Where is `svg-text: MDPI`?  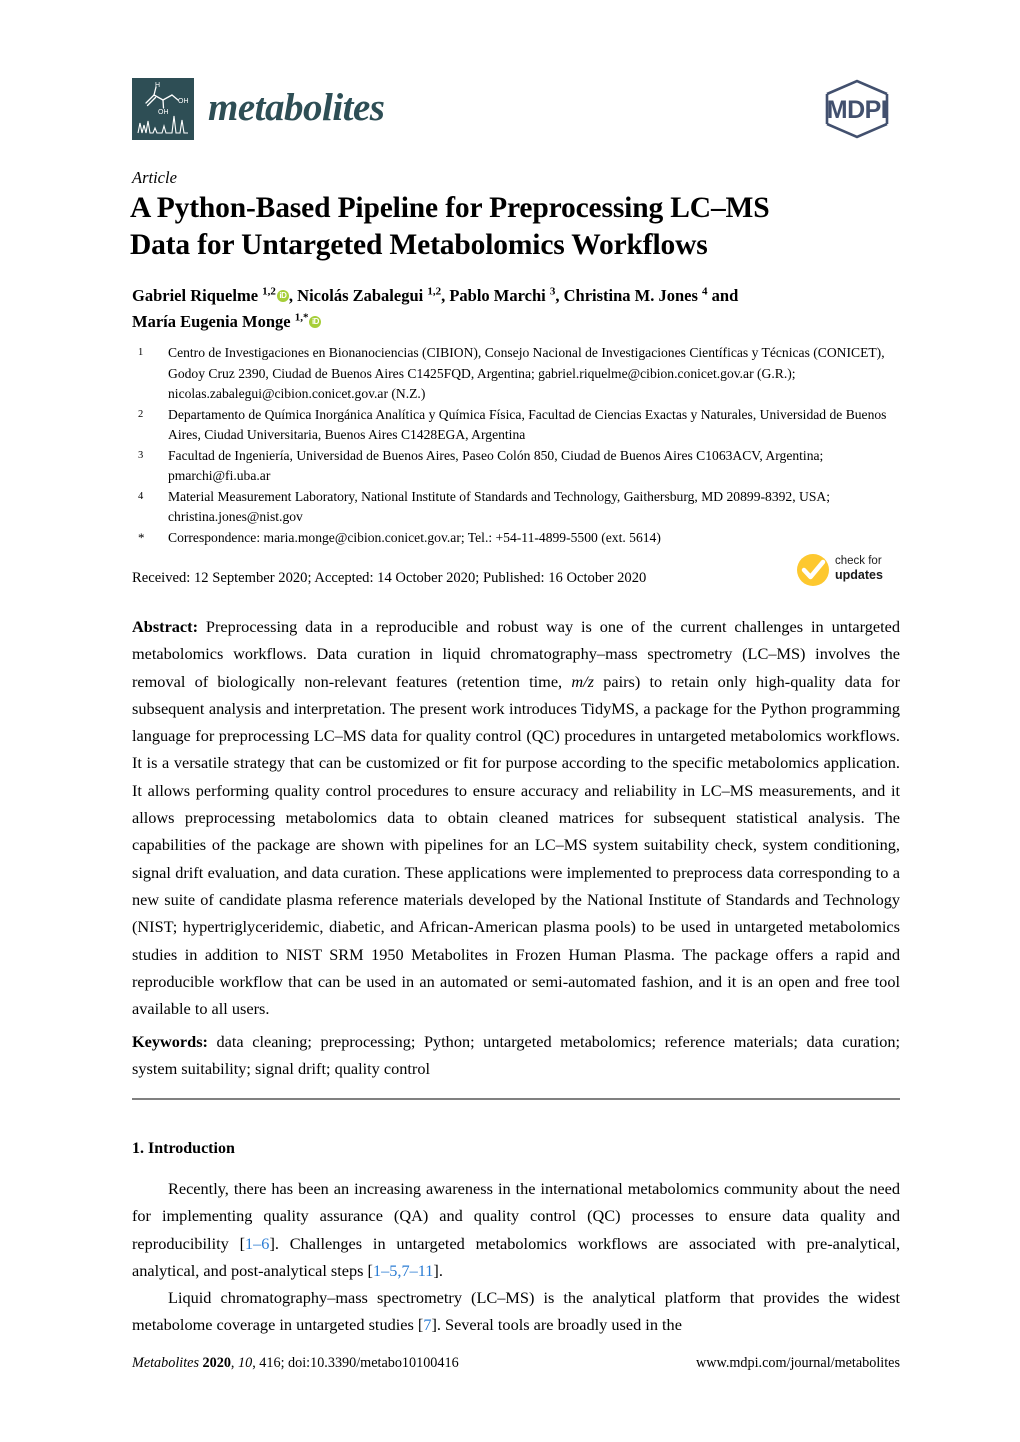
svg-text: MDPI is located at coordinates (857, 110).